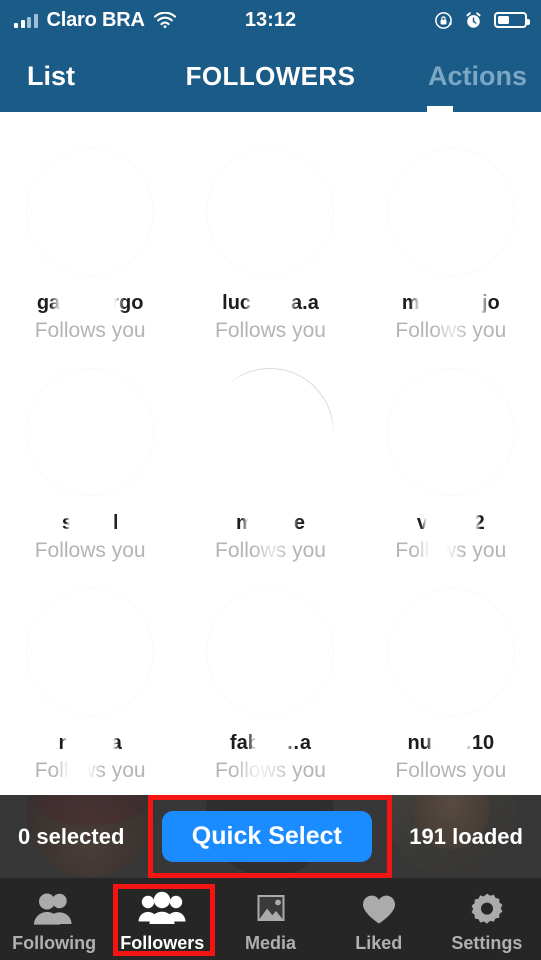  Describe the element at coordinates (71, 836) in the screenshot. I see `selected-count-label: 0 selected` at that location.